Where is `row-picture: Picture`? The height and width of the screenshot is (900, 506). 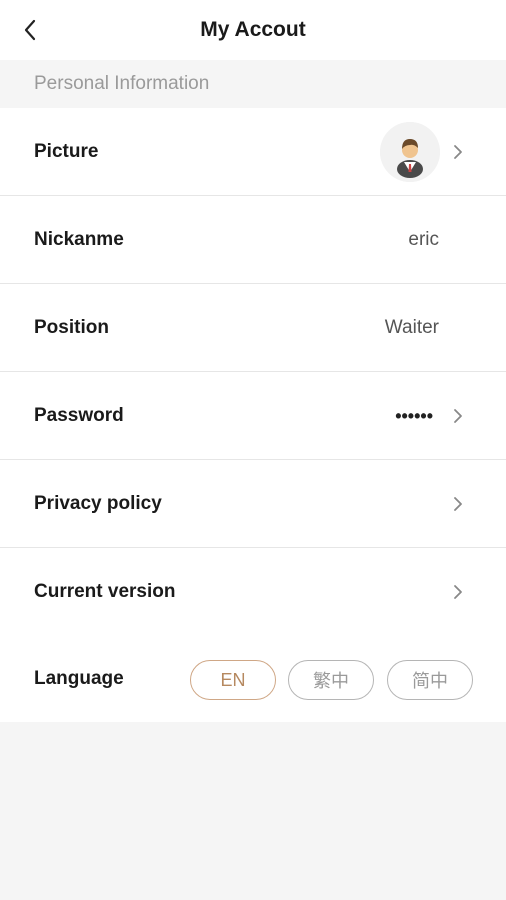
row-picture: Picture is located at coordinates (253, 152).